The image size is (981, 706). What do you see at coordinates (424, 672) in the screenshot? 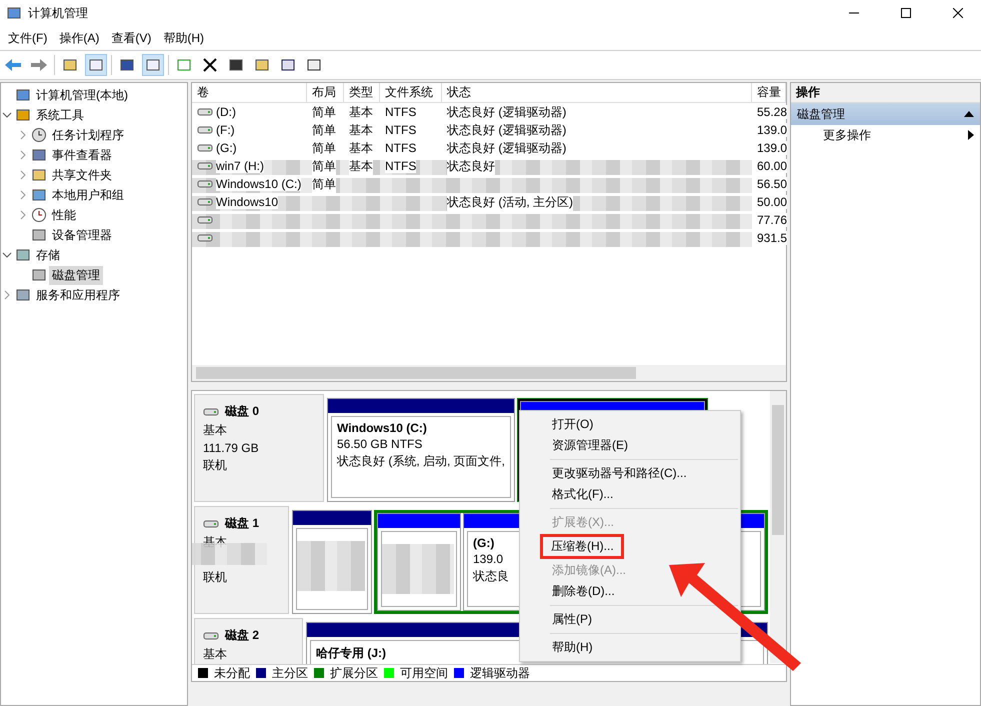
I see `legend-label: 可用空间` at bounding box center [424, 672].